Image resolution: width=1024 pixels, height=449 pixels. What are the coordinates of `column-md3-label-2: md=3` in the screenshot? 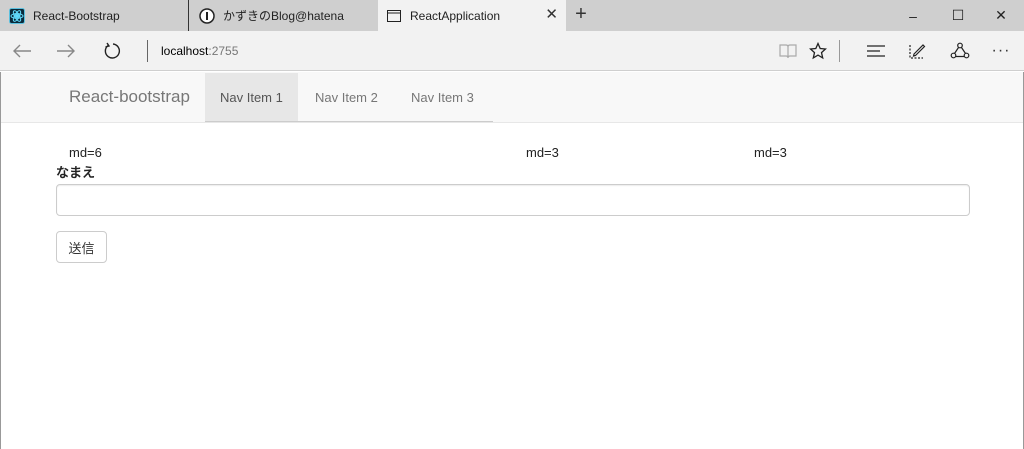 It's located at (770, 152).